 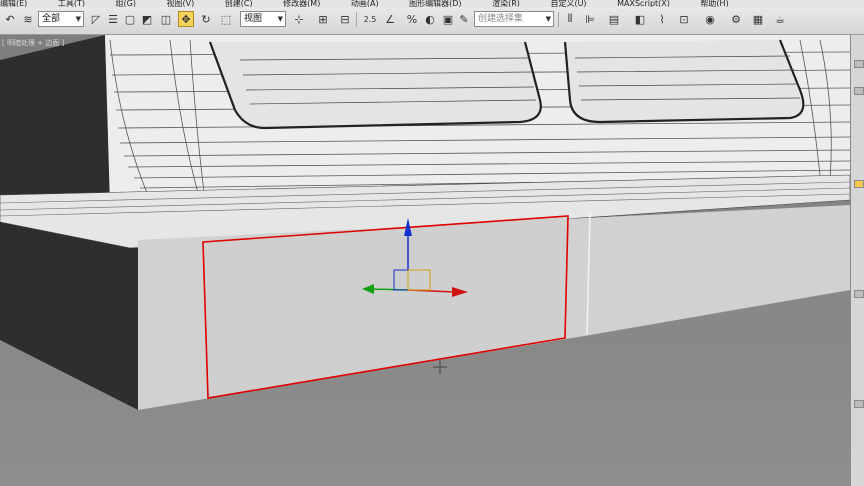 I want to click on reference-coordinate-dropdown: 视图 ▼, so click(x=263, y=19).